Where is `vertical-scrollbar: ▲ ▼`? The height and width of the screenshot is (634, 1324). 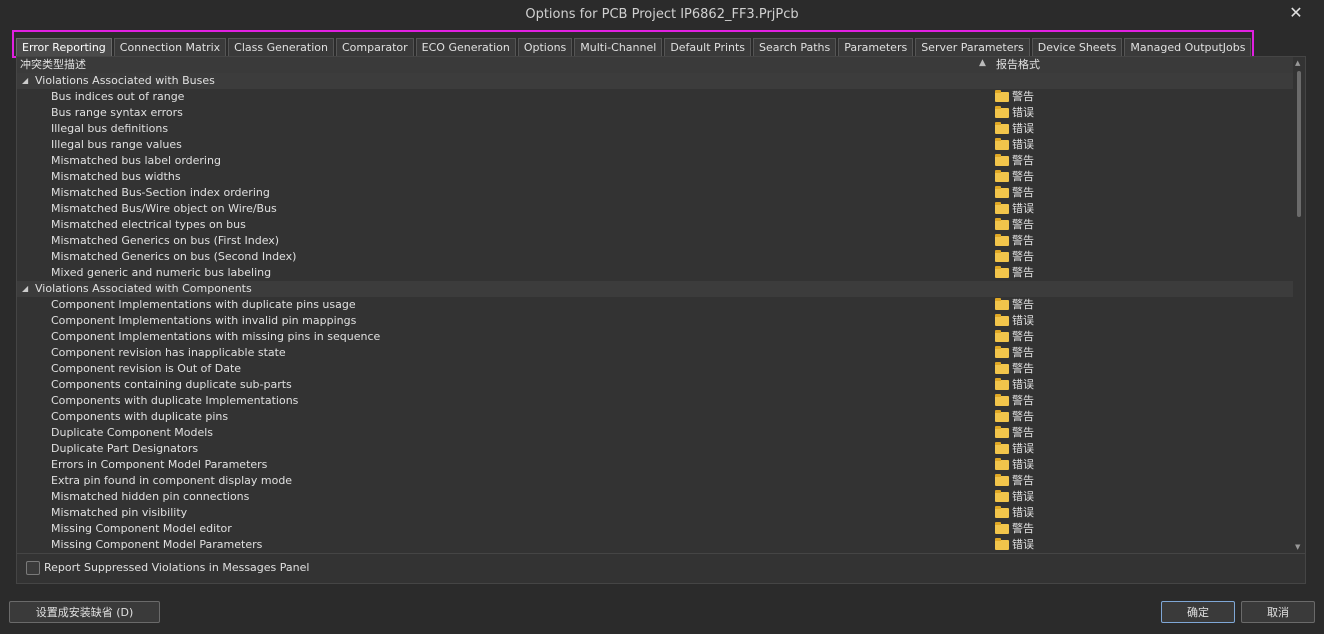 vertical-scrollbar: ▲ ▼ is located at coordinates (1299, 305).